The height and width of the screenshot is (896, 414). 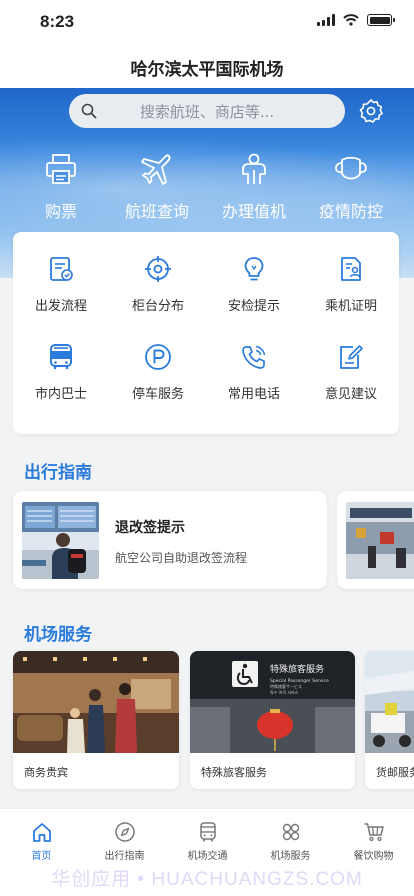 I want to click on tab-guide: 出行指南, so click(x=124, y=841).